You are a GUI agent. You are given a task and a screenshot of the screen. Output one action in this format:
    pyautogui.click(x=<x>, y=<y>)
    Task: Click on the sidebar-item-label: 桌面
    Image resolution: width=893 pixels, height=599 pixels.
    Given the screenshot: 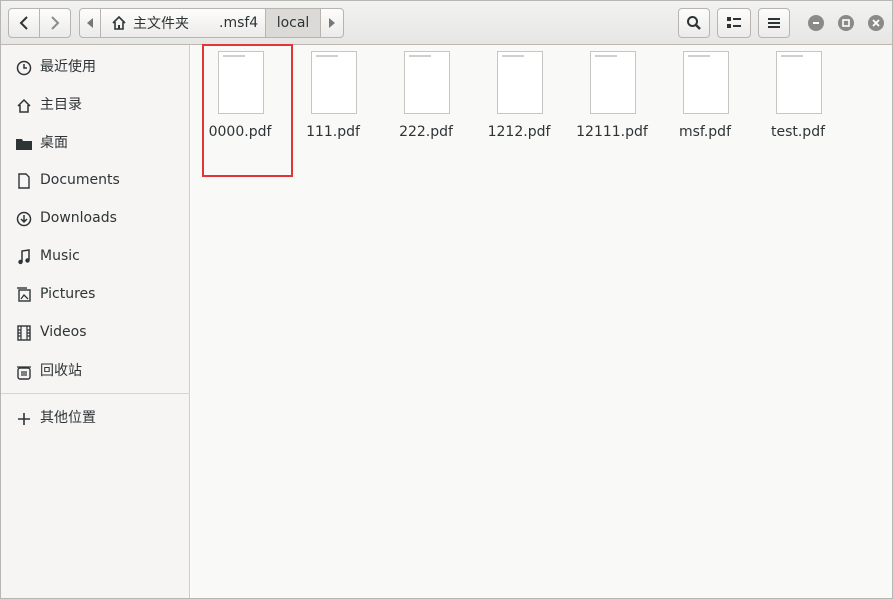 What is the action you would take?
    pyautogui.click(x=54, y=143)
    